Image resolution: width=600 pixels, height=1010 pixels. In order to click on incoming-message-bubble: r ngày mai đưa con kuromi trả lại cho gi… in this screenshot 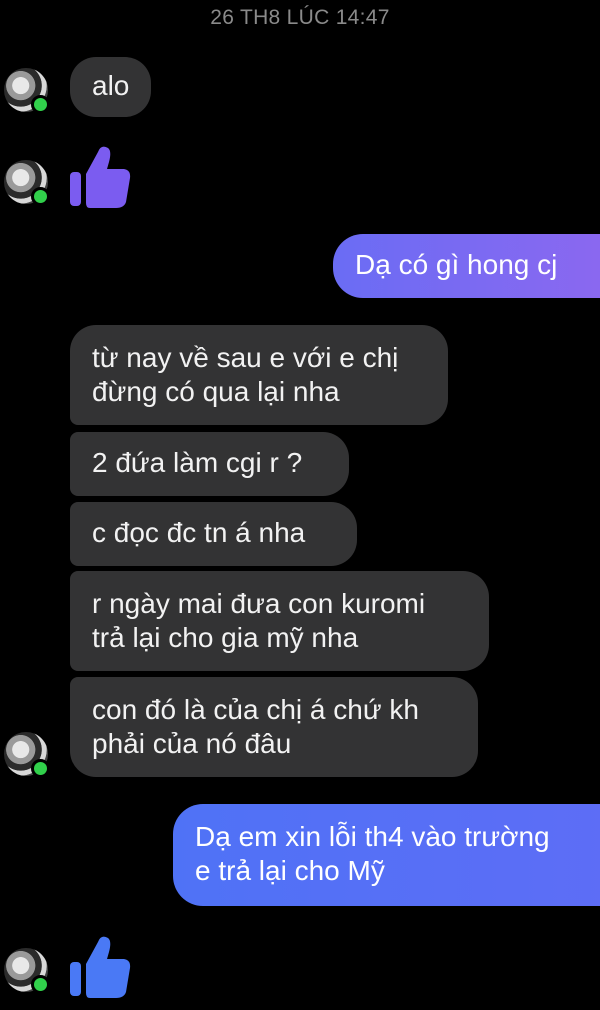, I will do `click(279, 621)`.